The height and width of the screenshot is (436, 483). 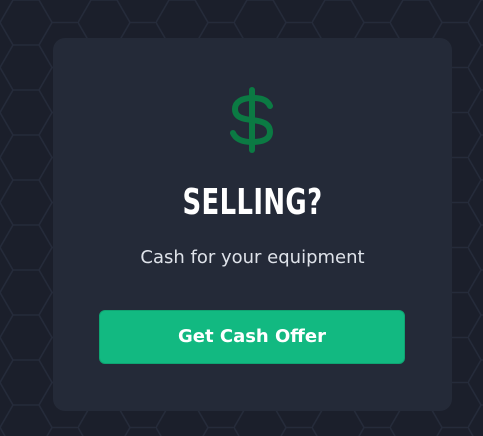 What do you see at coordinates (252, 337) in the screenshot?
I see `get-cash-offer-button: Get Cash Offer` at bounding box center [252, 337].